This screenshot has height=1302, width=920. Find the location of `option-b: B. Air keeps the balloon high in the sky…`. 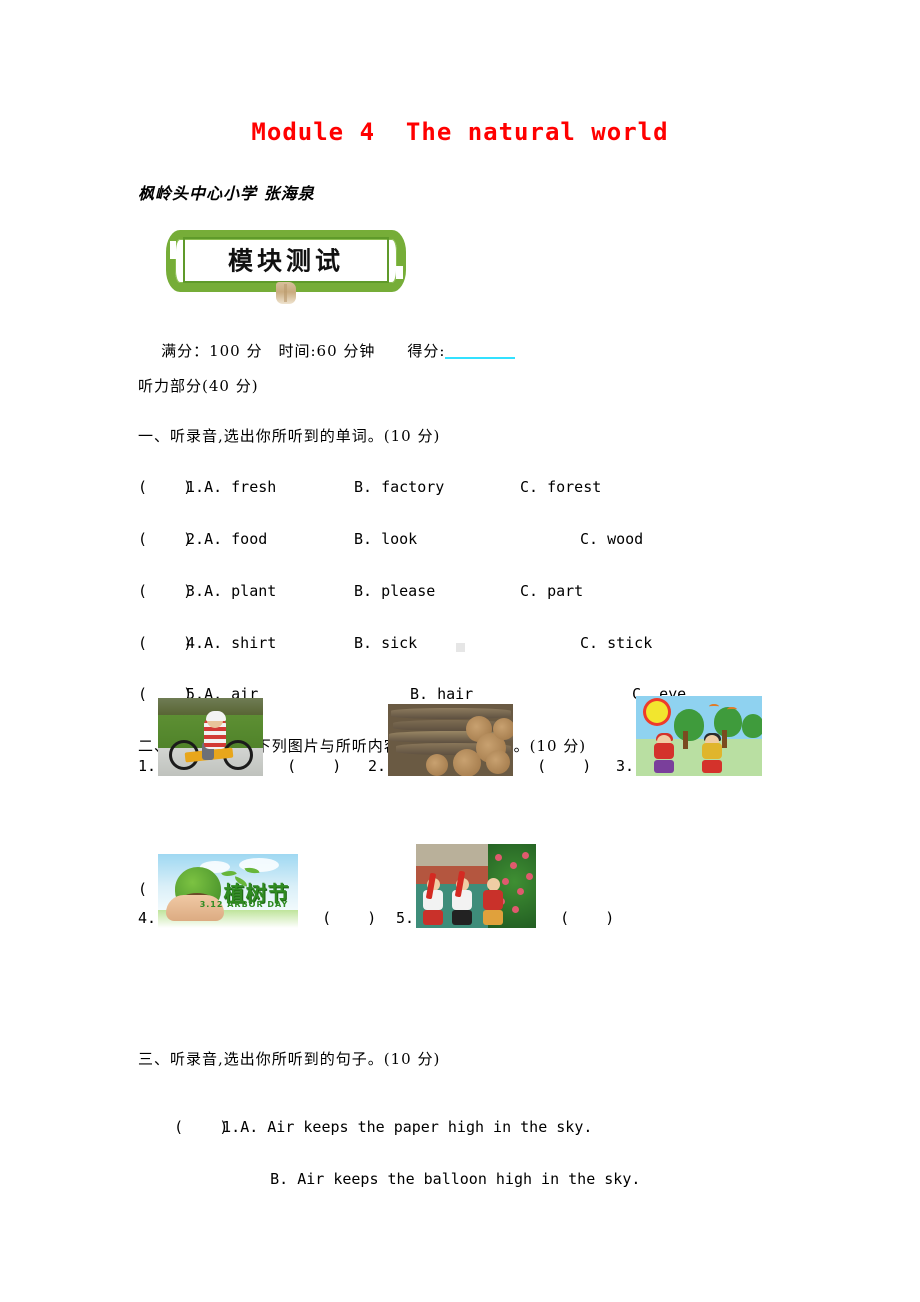

option-b: B. Air keeps the balloon high in the sky… is located at coordinates (455, 1179).